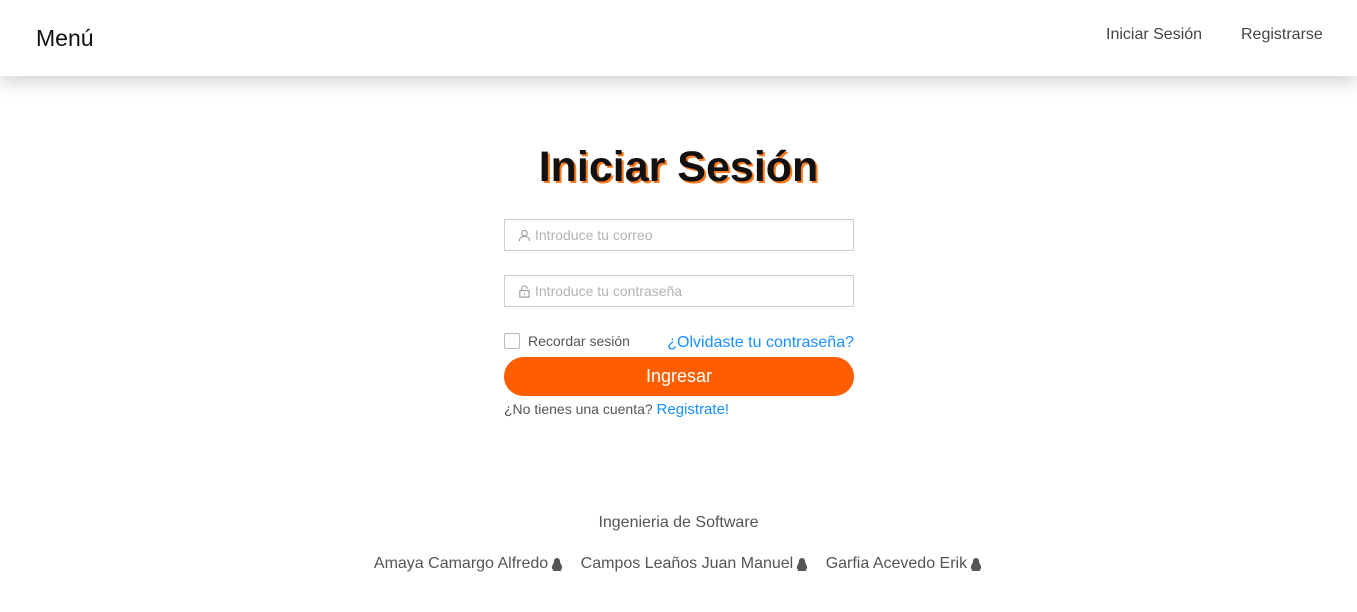 The image size is (1357, 612). What do you see at coordinates (678, 522) in the screenshot?
I see `footer-title: Ingenieria de Software` at bounding box center [678, 522].